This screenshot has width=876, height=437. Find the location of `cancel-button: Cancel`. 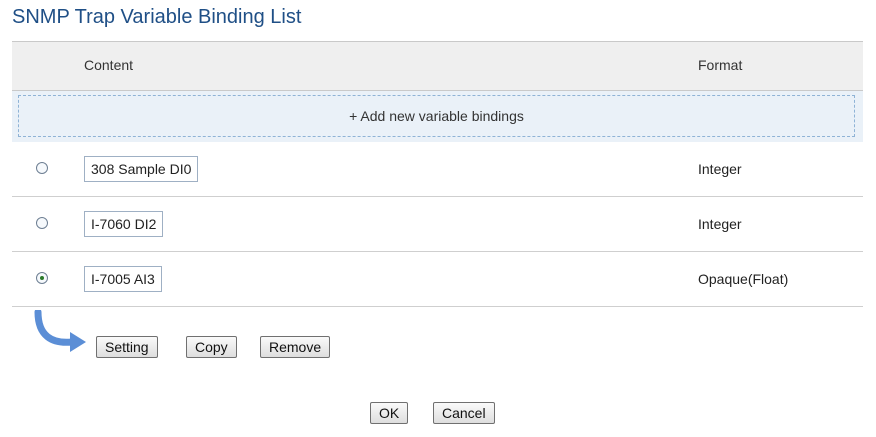

cancel-button: Cancel is located at coordinates (464, 413).